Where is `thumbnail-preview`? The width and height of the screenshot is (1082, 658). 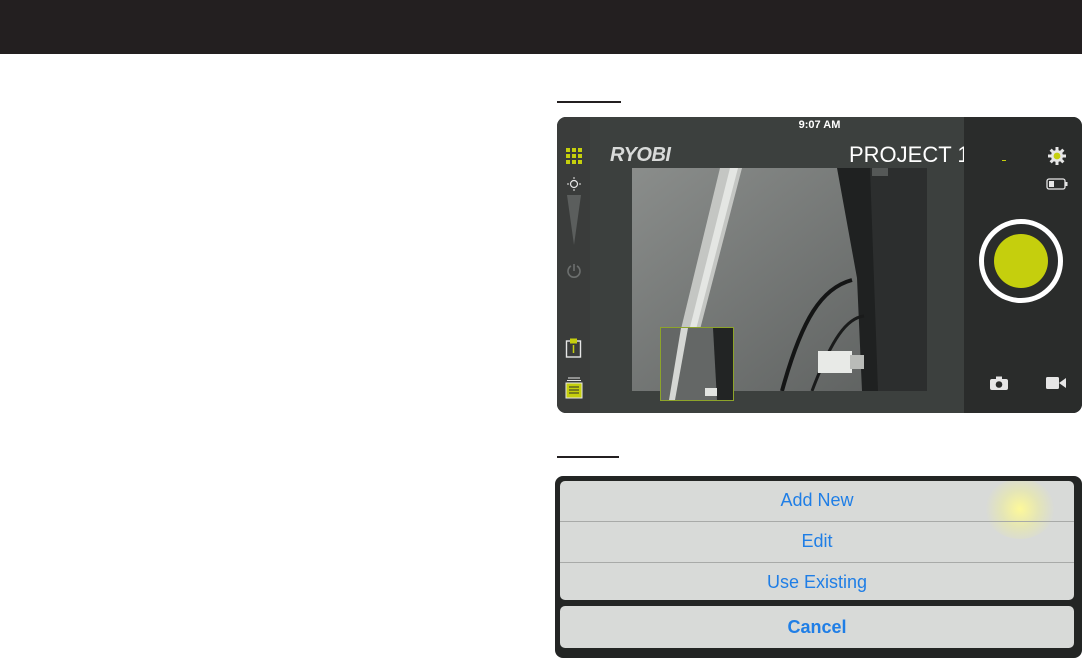
thumbnail-preview is located at coordinates (697, 364).